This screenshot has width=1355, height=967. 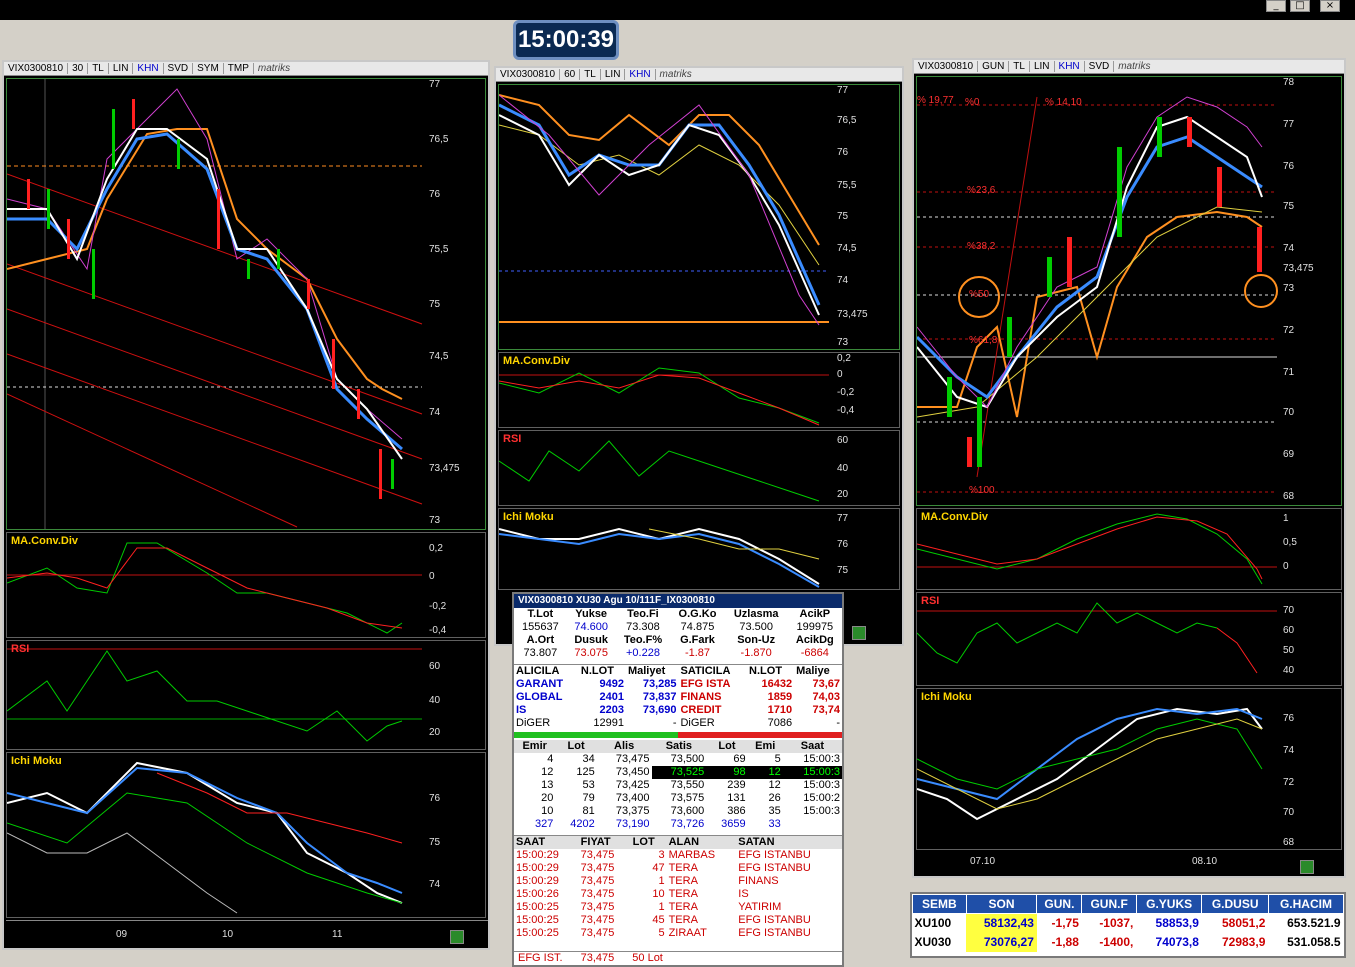 What do you see at coordinates (678, 759) in the screenshot?
I see `depth-row: 4 34 73,475 73,500 69 5 15:00:3` at bounding box center [678, 759].